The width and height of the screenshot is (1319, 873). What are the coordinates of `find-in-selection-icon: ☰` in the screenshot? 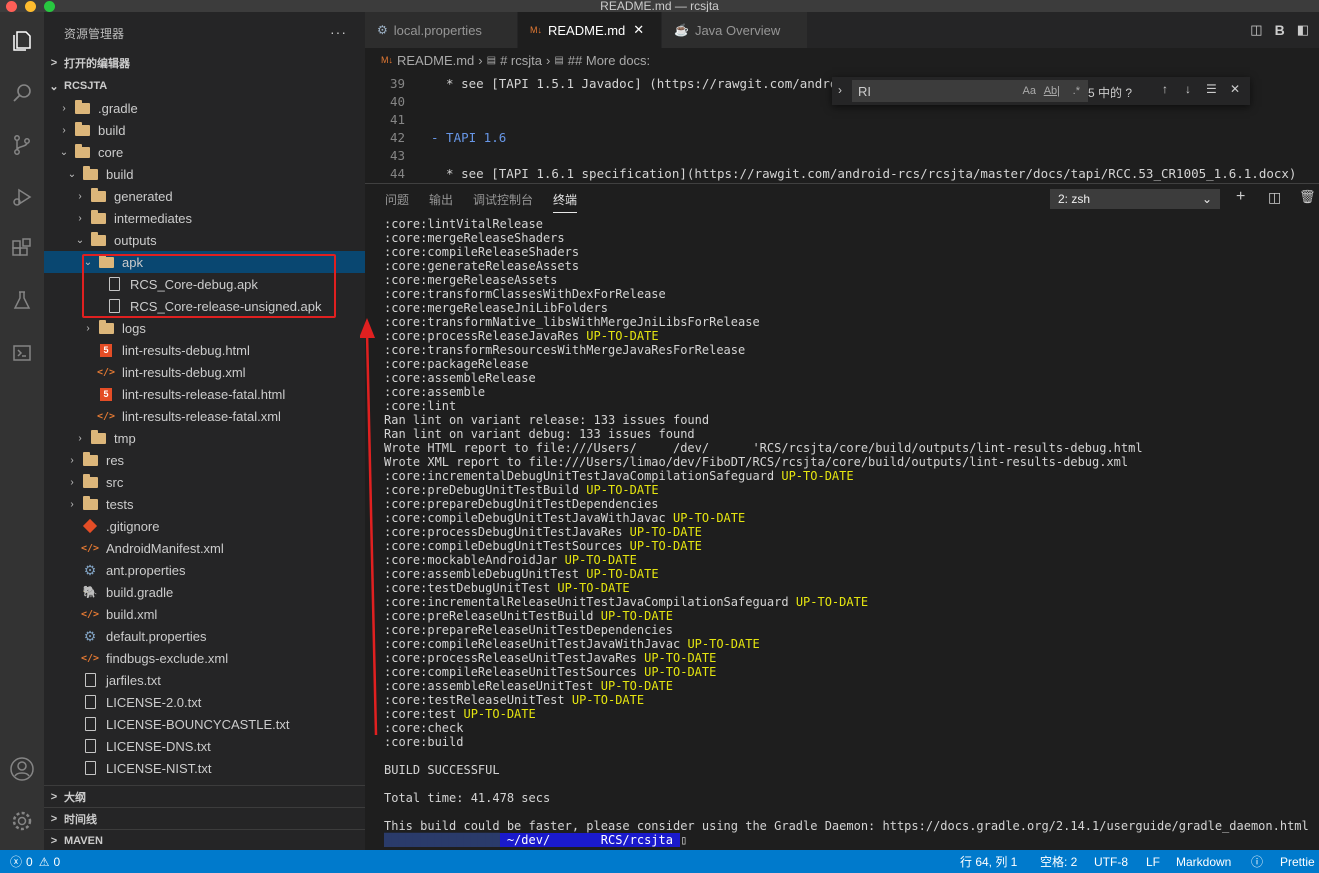 It's located at (1211, 89).